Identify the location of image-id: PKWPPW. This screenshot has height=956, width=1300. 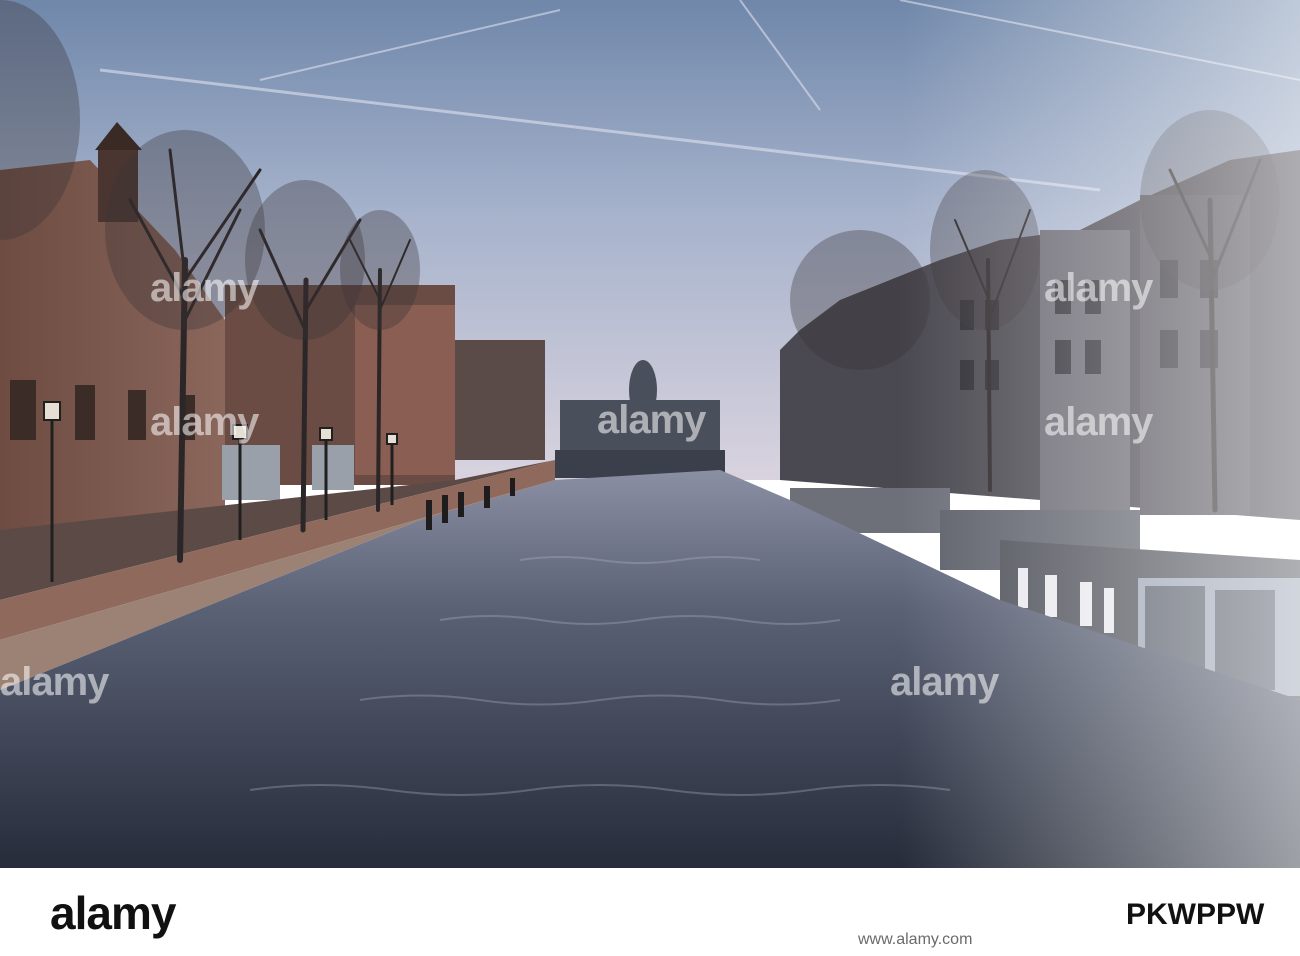
(1195, 914).